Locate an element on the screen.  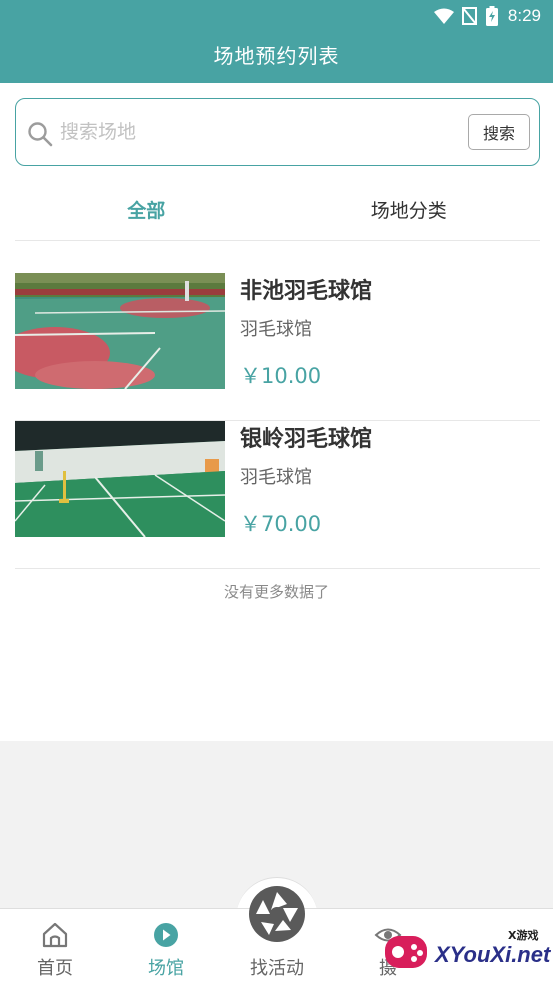
status-bar: 8:29 is located at coordinates (487, 16).